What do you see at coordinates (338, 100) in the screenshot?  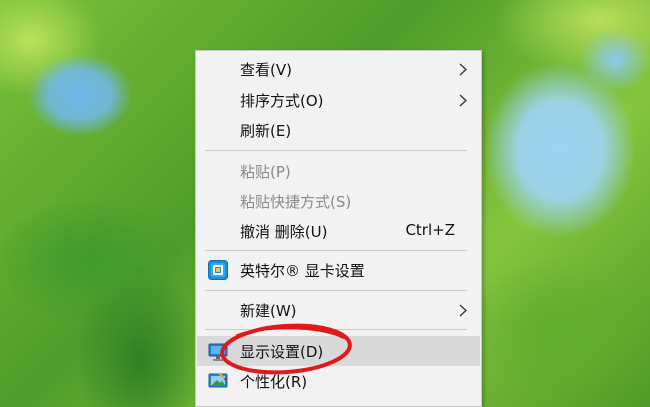 I see `menu-item-sort-by: 排序方式(O)` at bounding box center [338, 100].